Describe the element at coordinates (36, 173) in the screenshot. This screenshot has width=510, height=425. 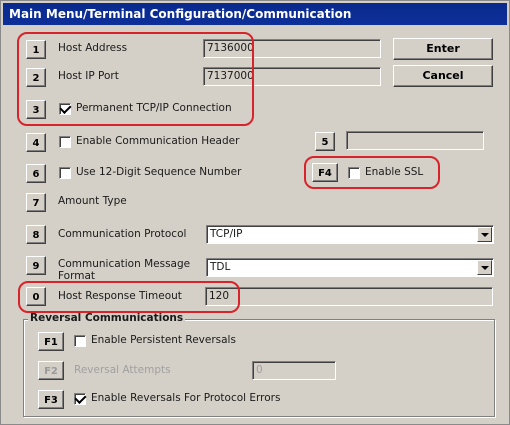
I see `key-6-button: 6` at that location.